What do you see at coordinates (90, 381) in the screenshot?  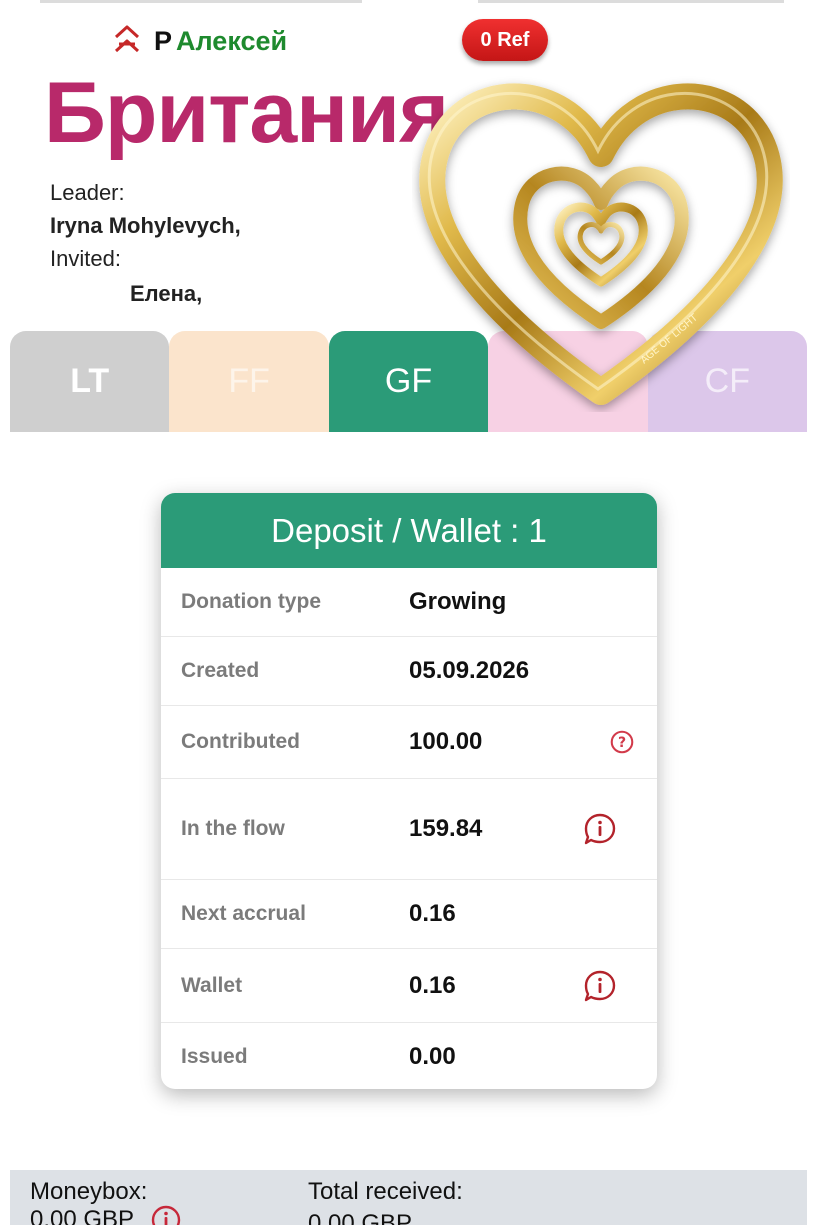 I see `tab-lt: LT` at bounding box center [90, 381].